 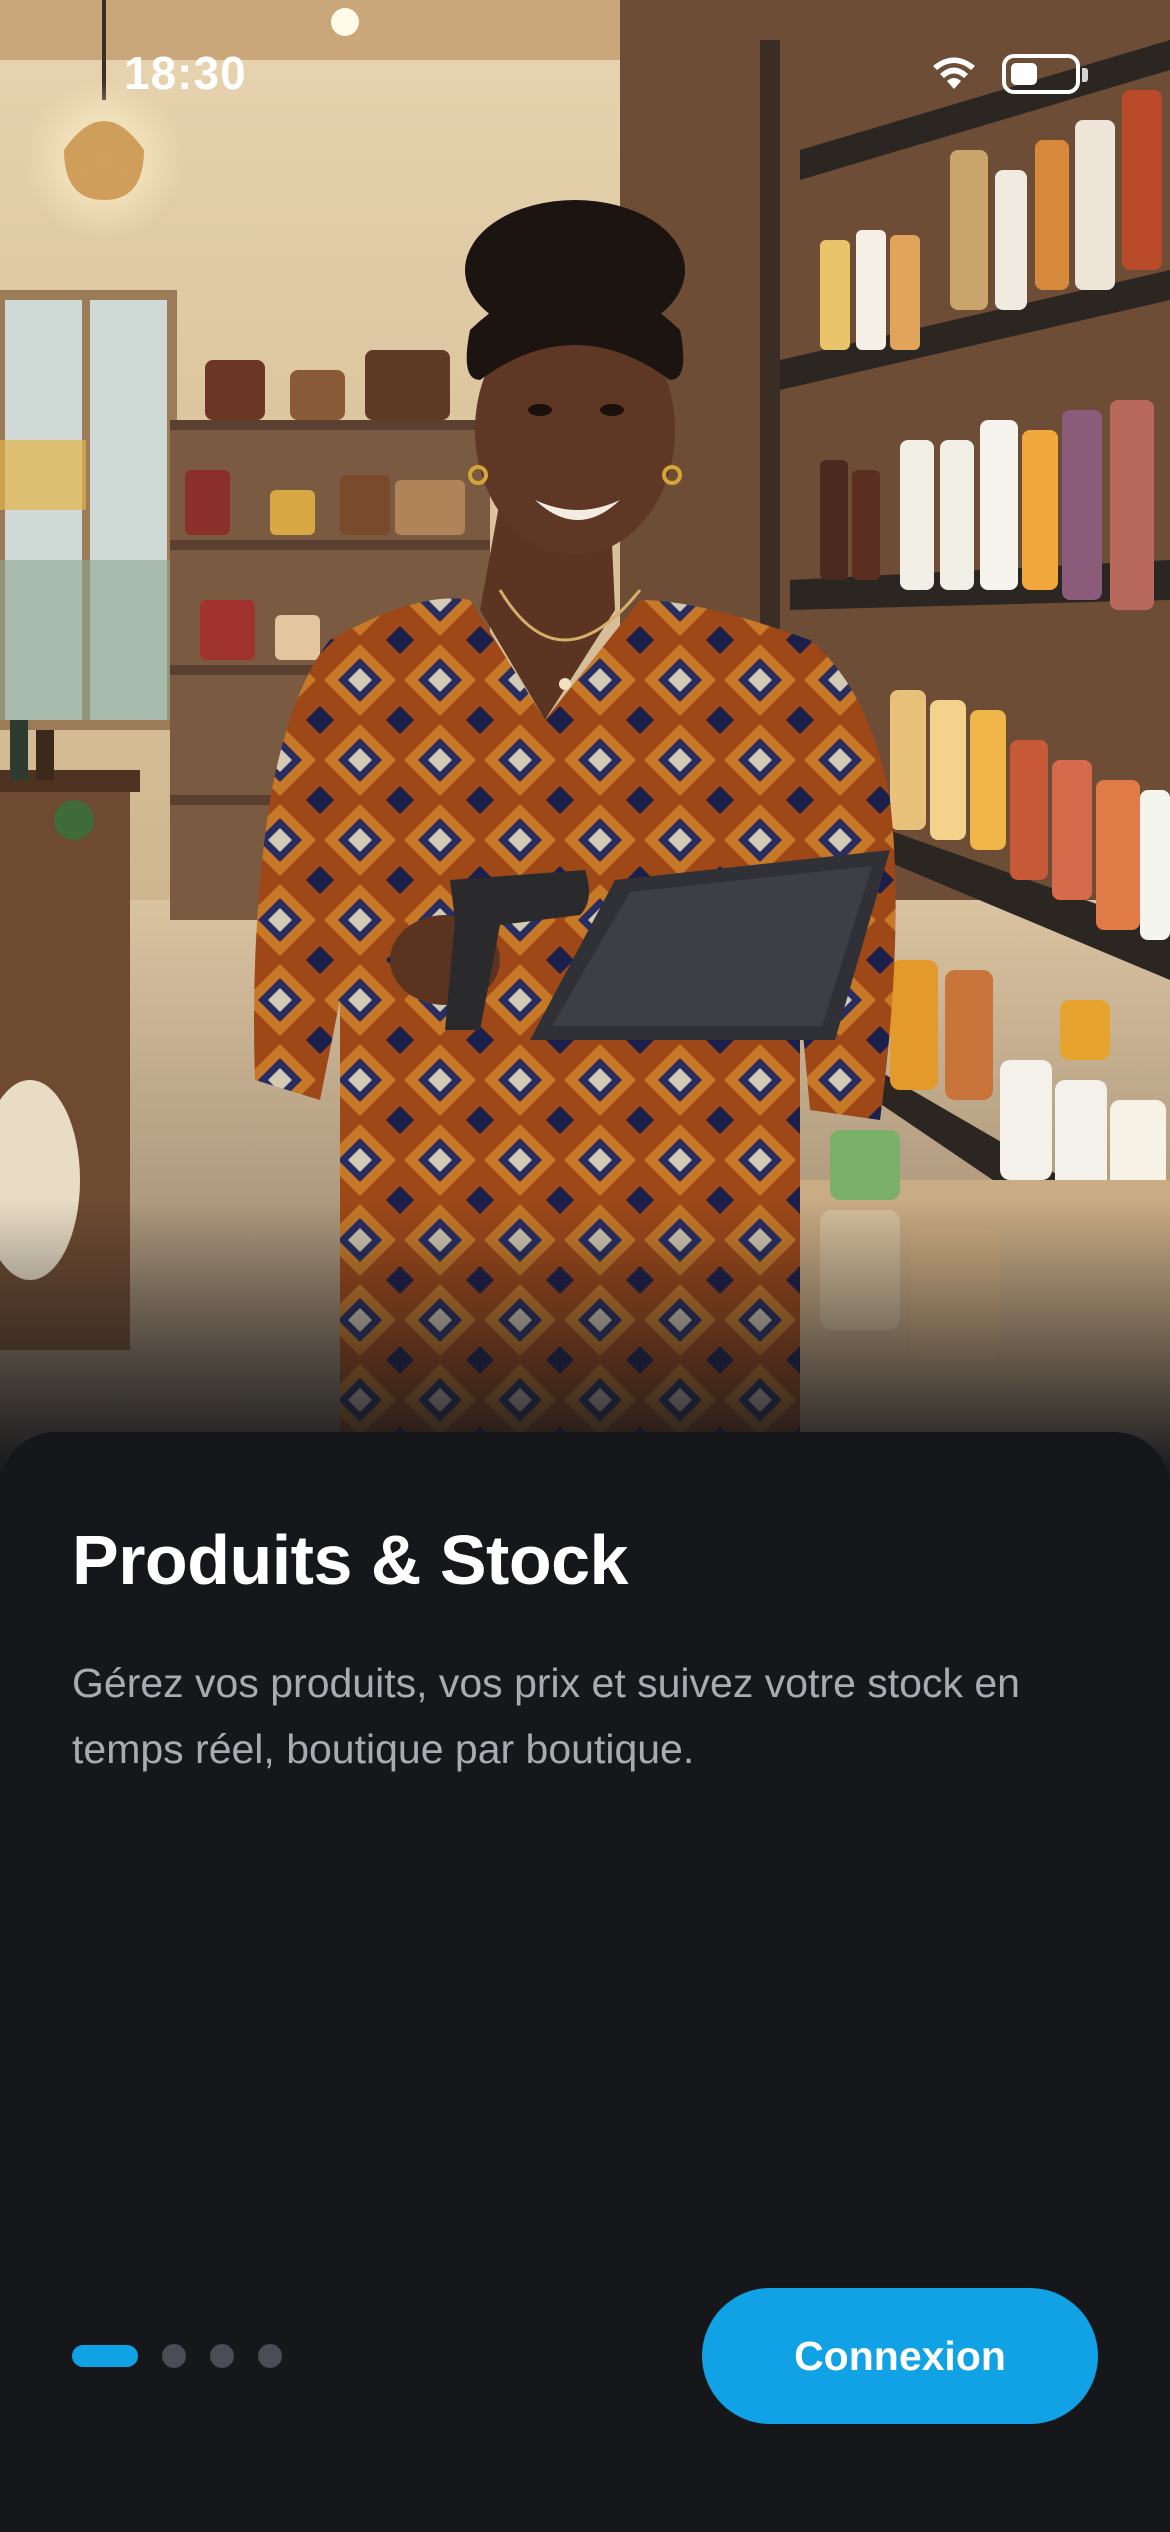 I want to click on status-bar: 18:30, so click(x=585, y=75).